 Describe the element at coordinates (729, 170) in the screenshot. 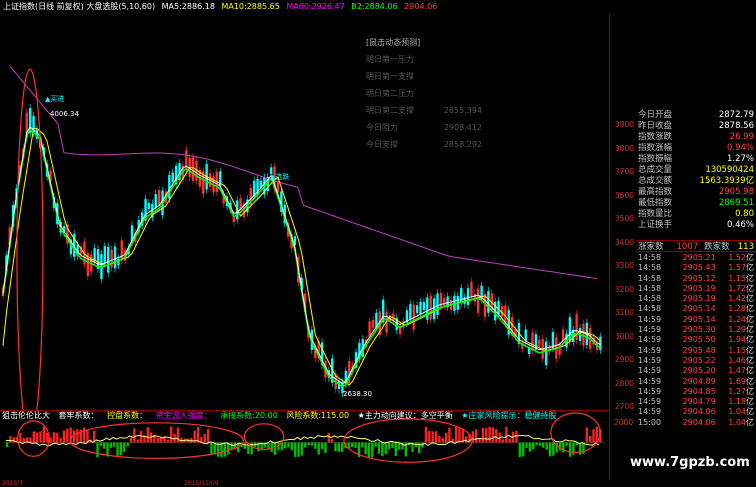

I see `stat-value: 130590424` at that location.